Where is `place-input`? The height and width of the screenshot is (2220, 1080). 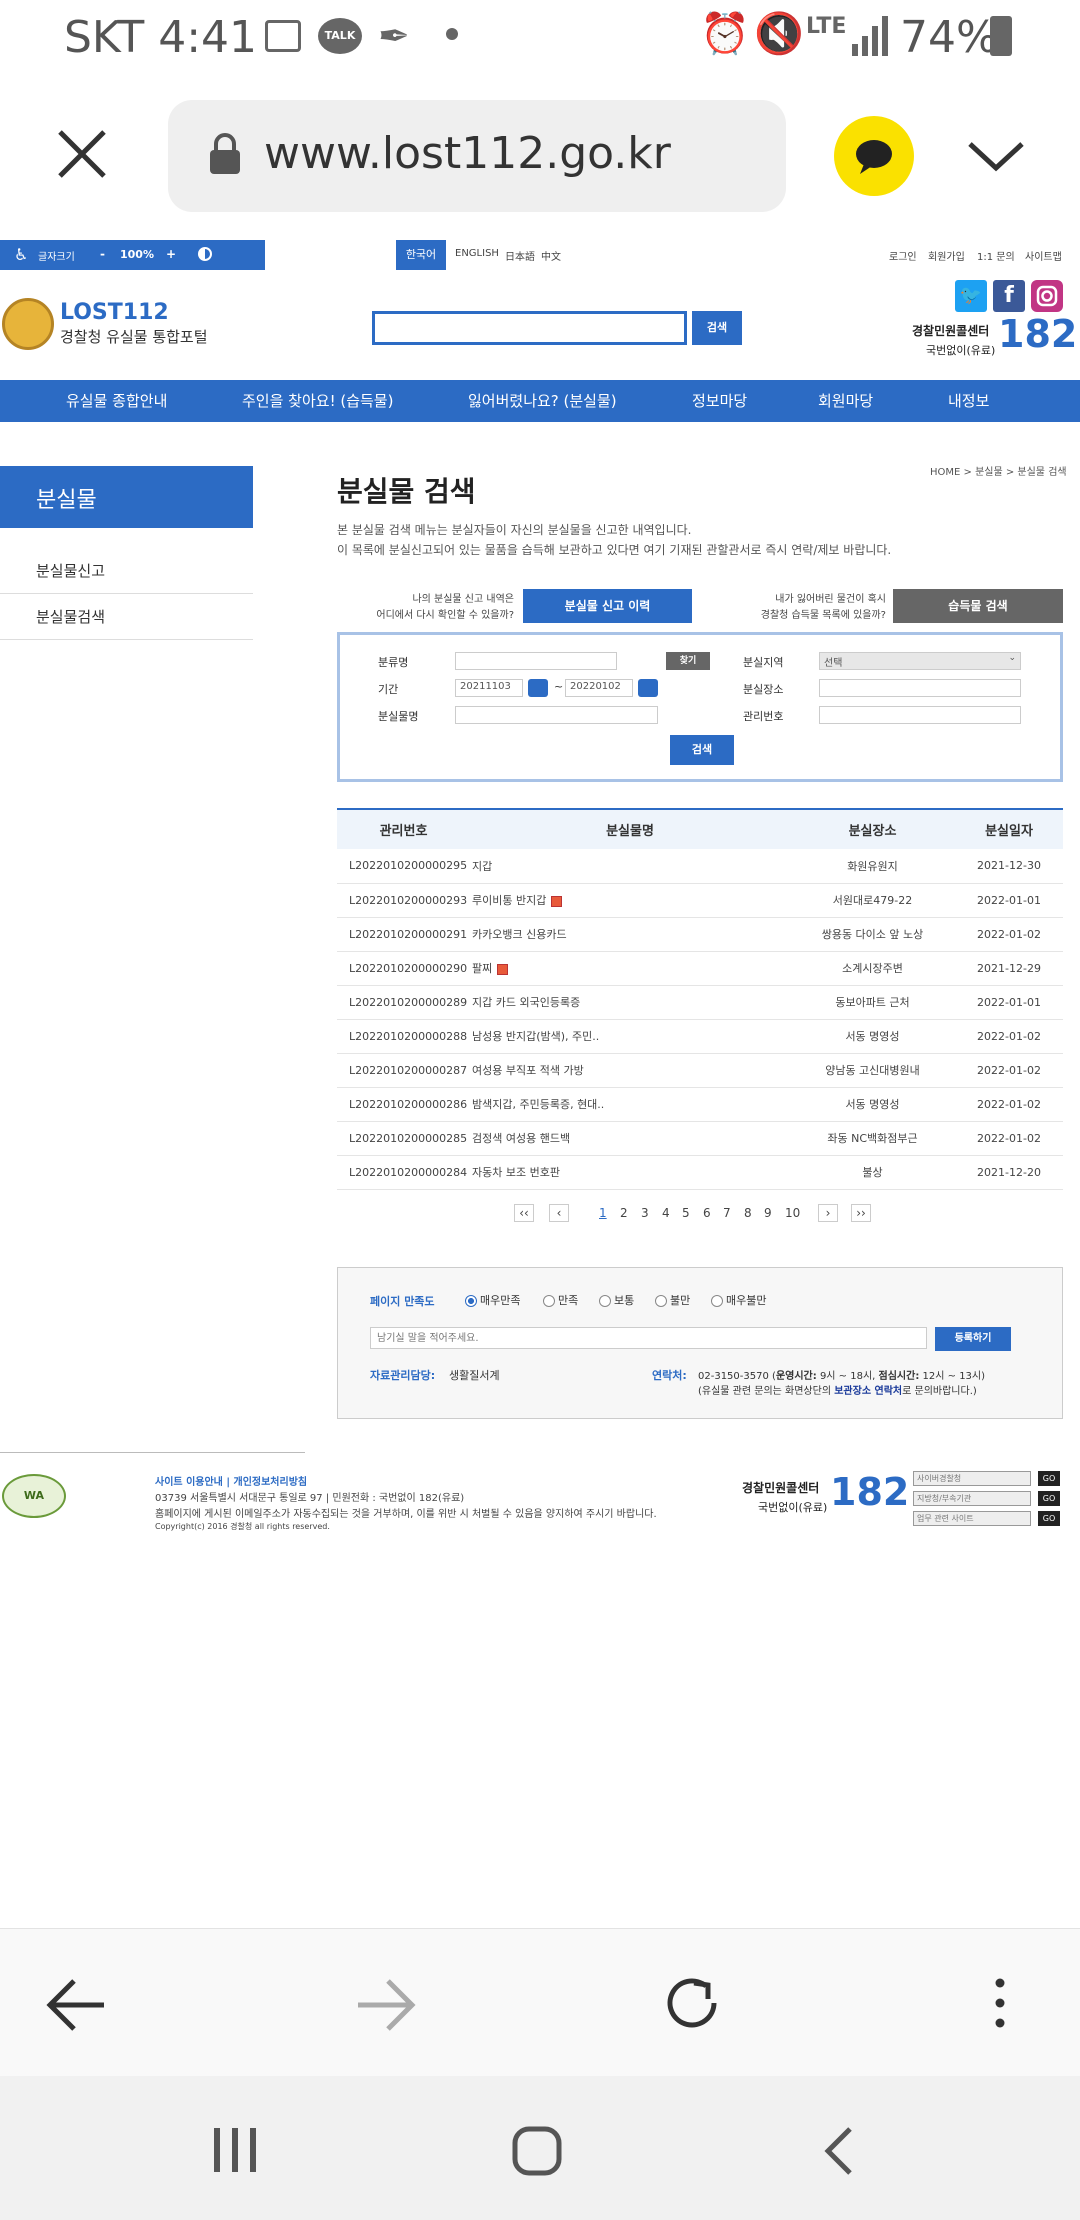 place-input is located at coordinates (920, 688).